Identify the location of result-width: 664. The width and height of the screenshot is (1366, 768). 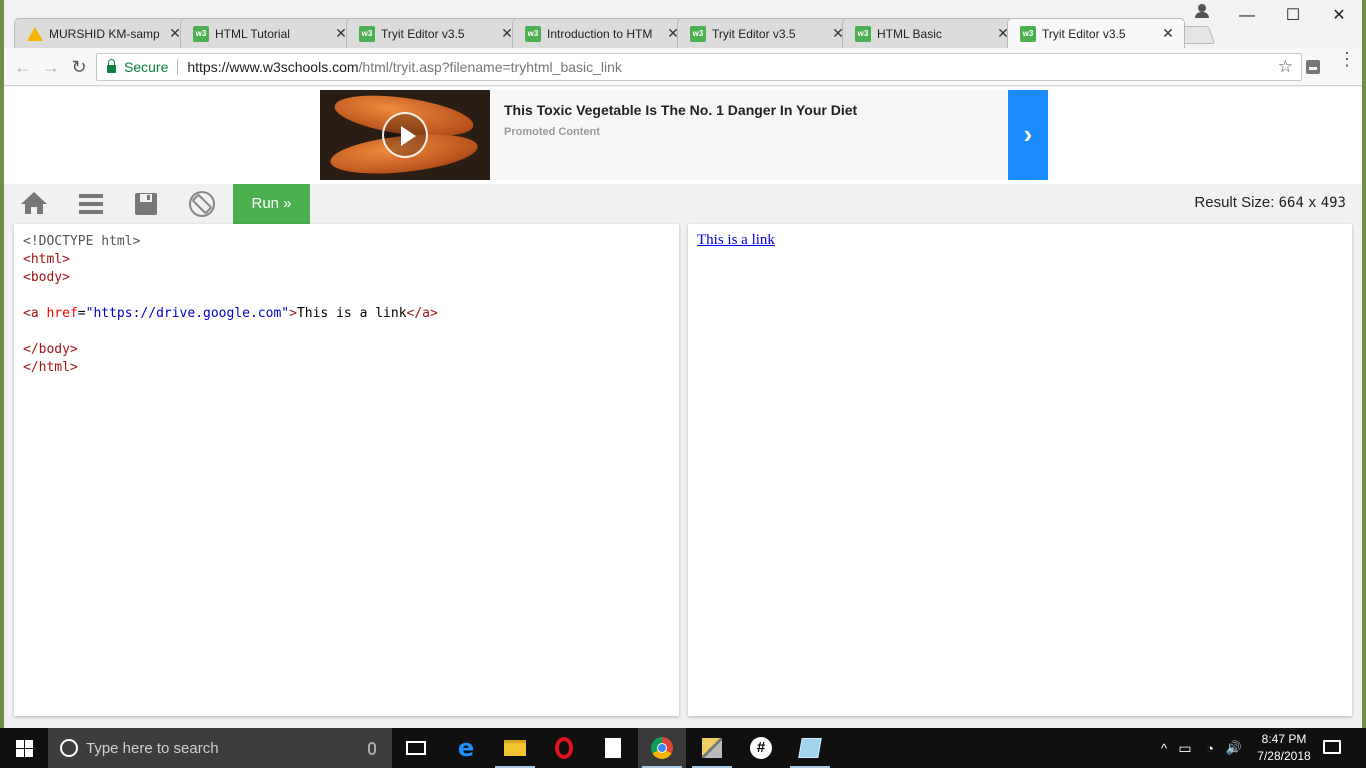
(1291, 203).